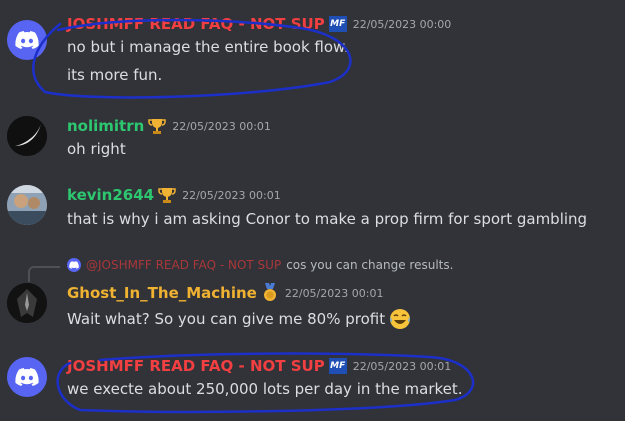  What do you see at coordinates (44, 274) in the screenshot?
I see `reply-connector` at bounding box center [44, 274].